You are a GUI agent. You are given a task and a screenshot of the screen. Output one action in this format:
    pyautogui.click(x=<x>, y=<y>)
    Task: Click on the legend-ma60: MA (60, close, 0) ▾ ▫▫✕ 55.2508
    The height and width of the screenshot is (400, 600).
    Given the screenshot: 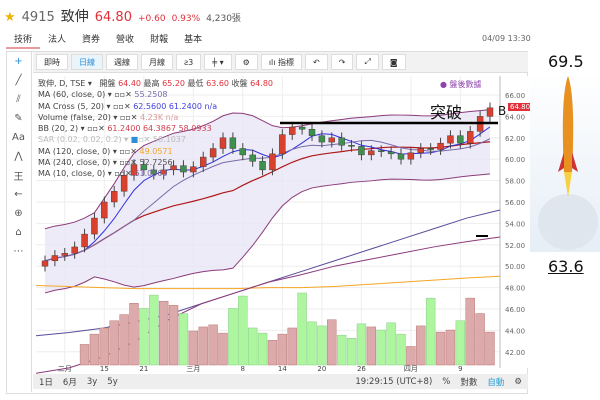 What is the action you would take?
    pyautogui.click(x=103, y=95)
    